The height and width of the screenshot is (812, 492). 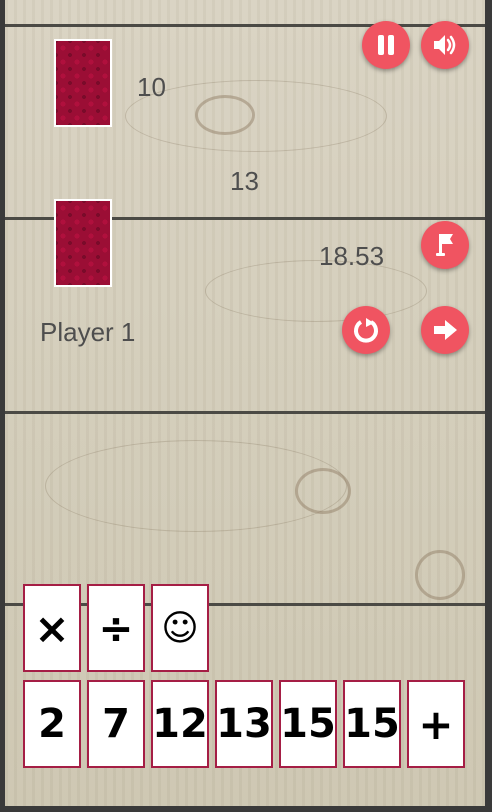 What do you see at coordinates (151, 87) in the screenshot?
I see `opponent-card-count: 10` at bounding box center [151, 87].